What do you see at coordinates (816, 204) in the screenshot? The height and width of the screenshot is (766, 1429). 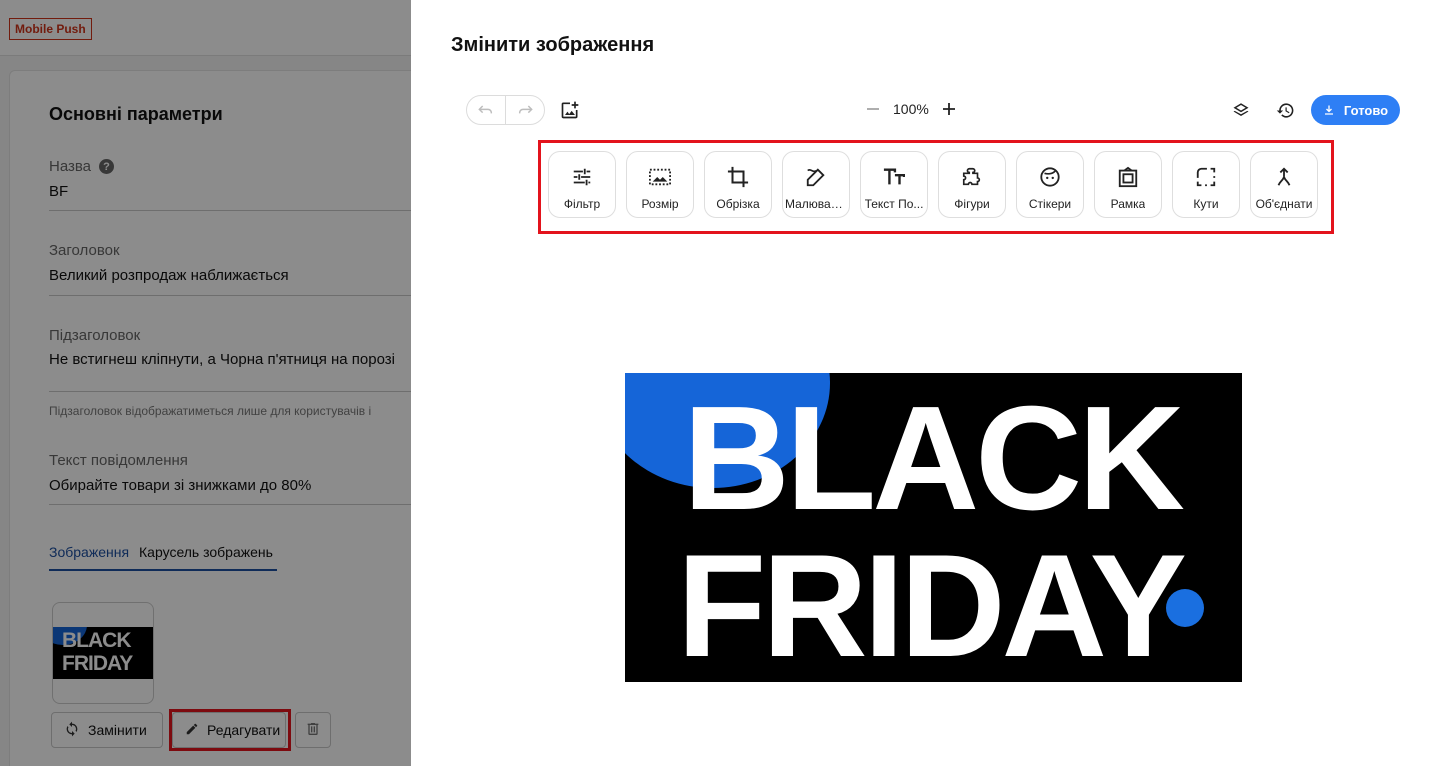 I see `tool-label: Малювання` at bounding box center [816, 204].